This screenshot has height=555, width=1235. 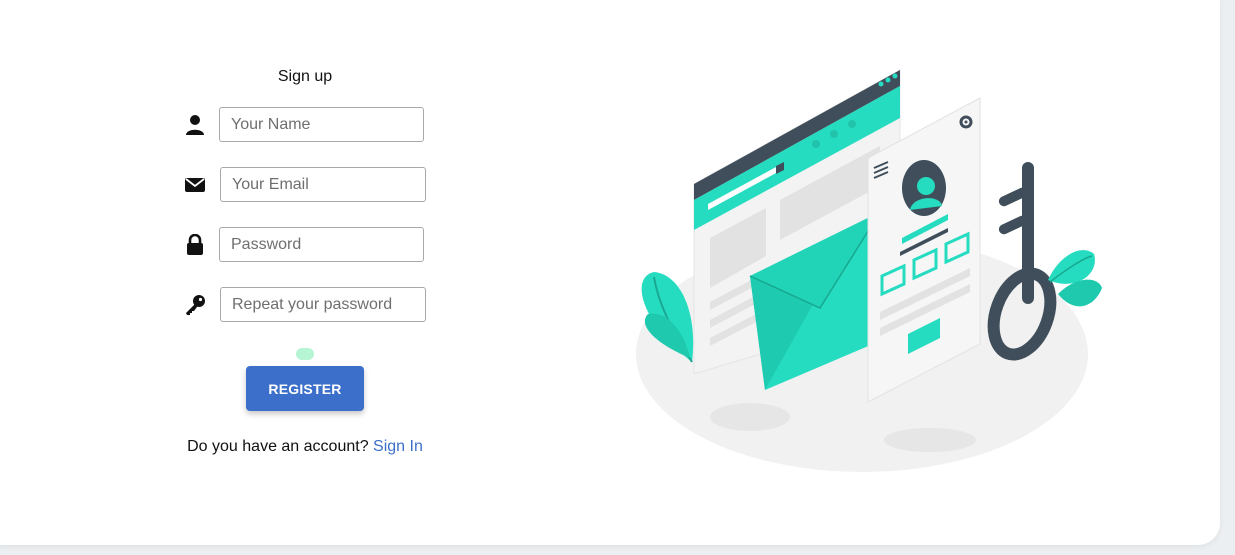 I want to click on key-icon, so click(x=195, y=305).